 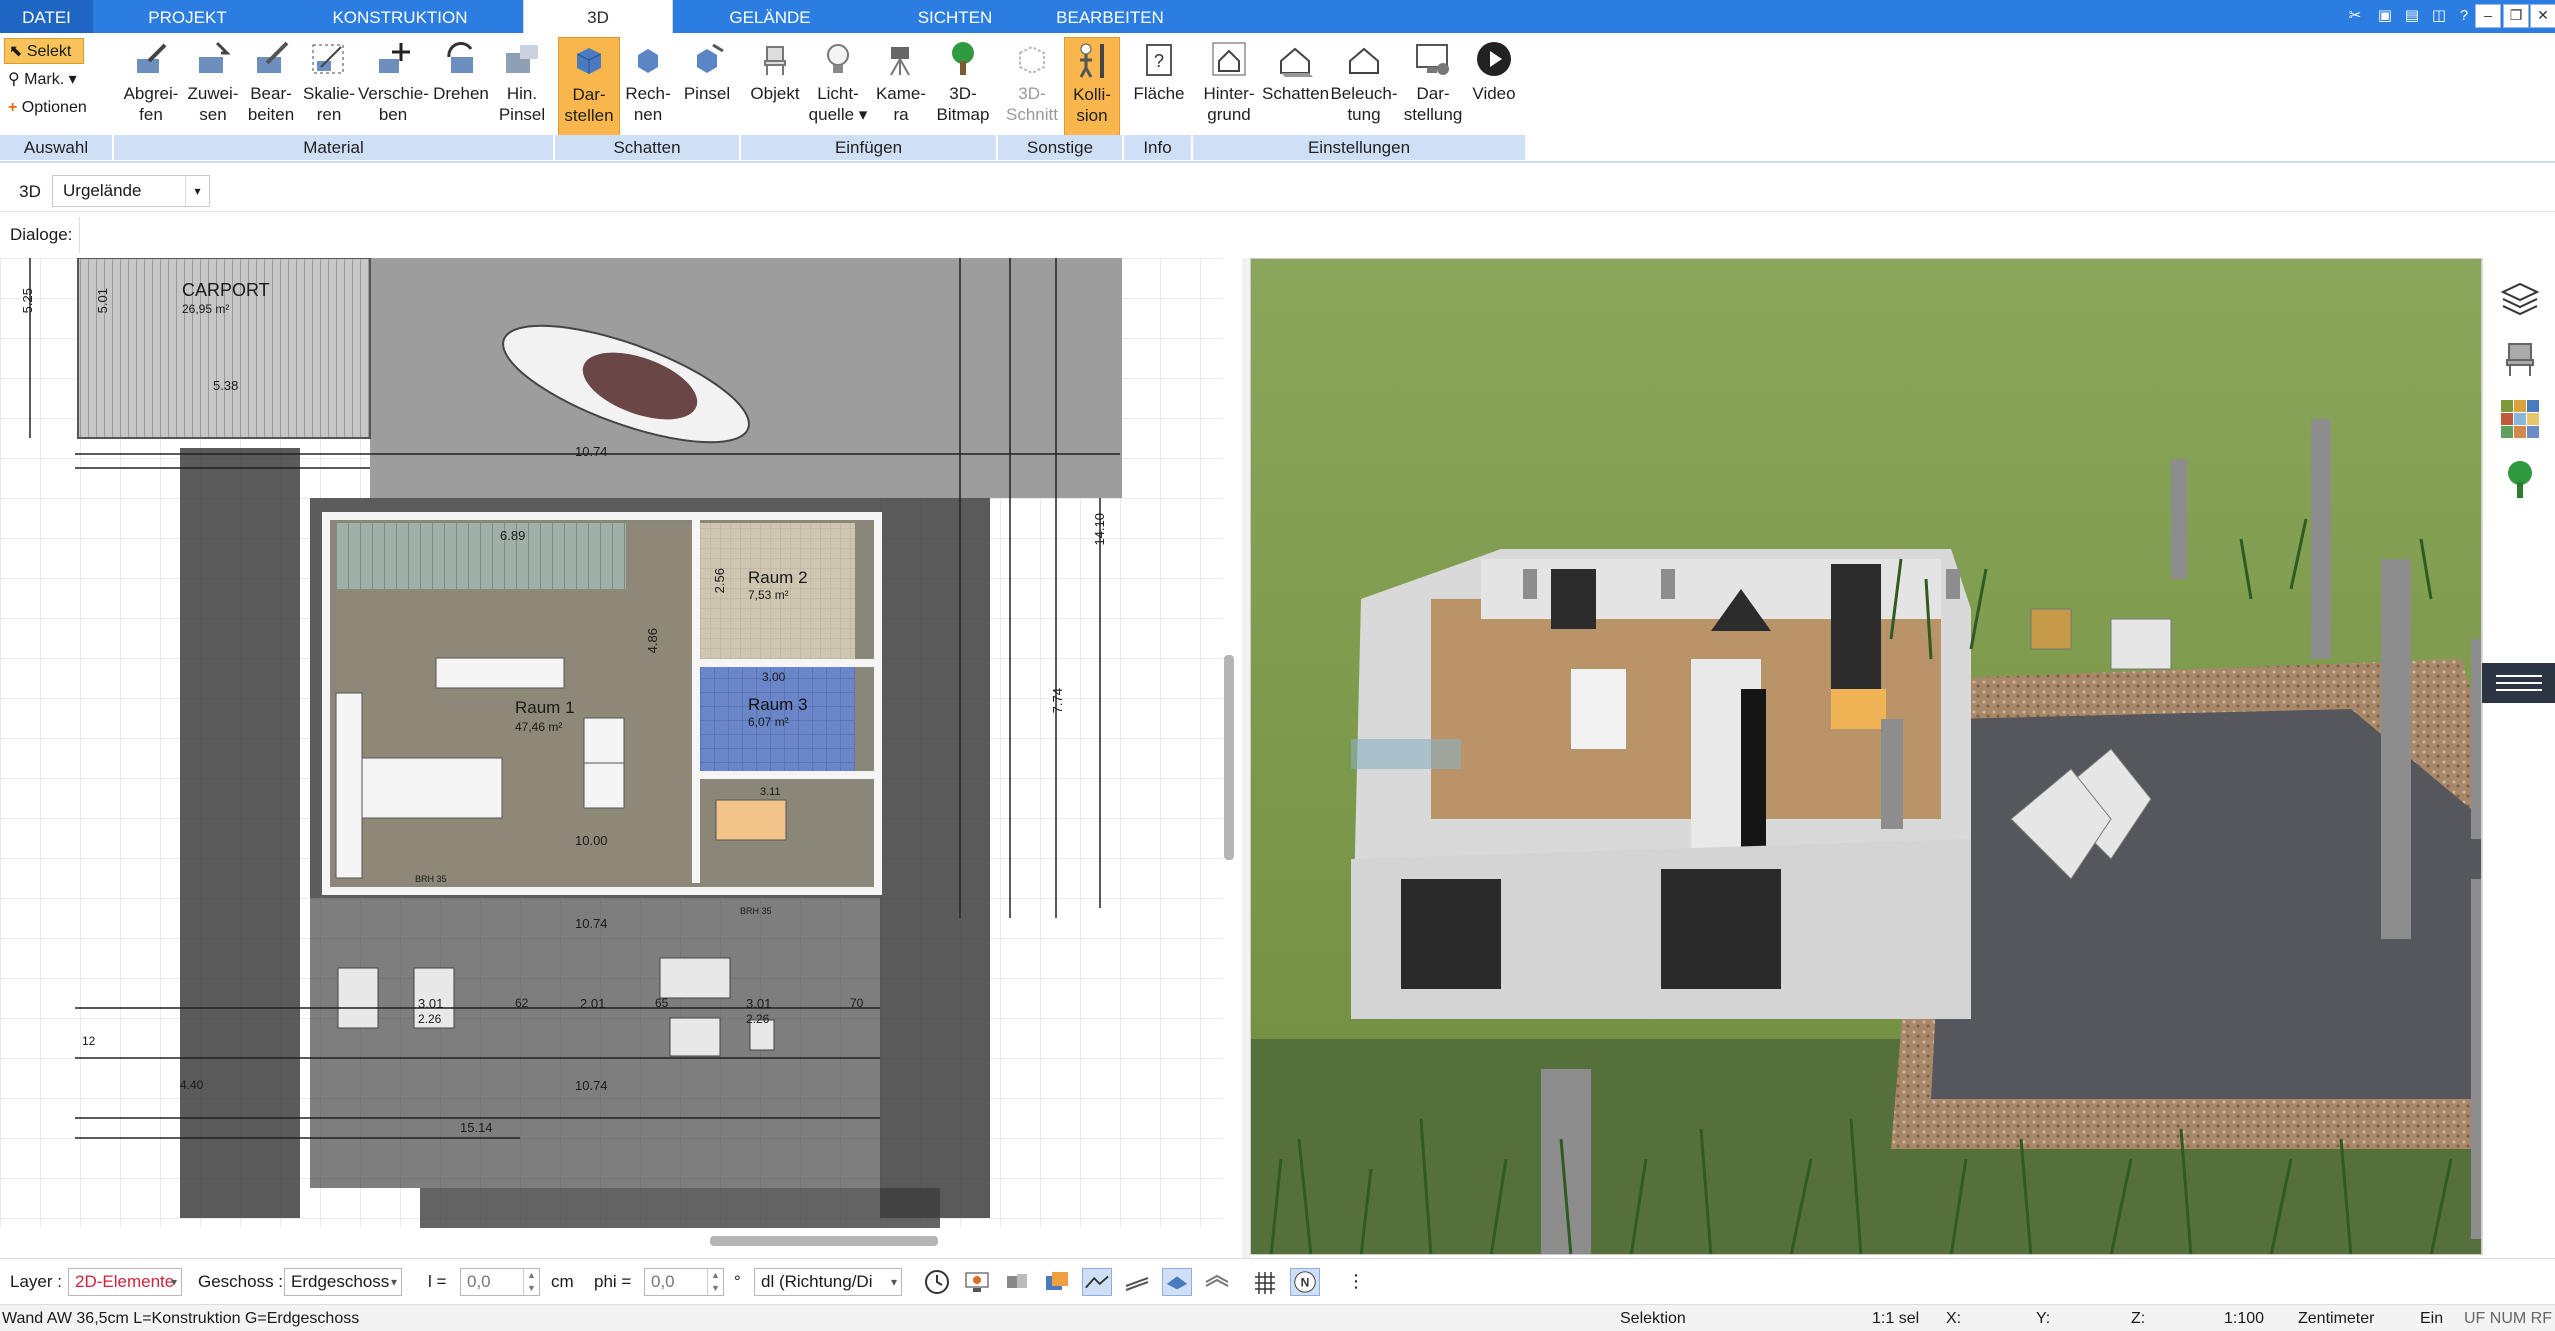 I want to click on schatten-settings-button: Schatten, so click(x=1295, y=87).